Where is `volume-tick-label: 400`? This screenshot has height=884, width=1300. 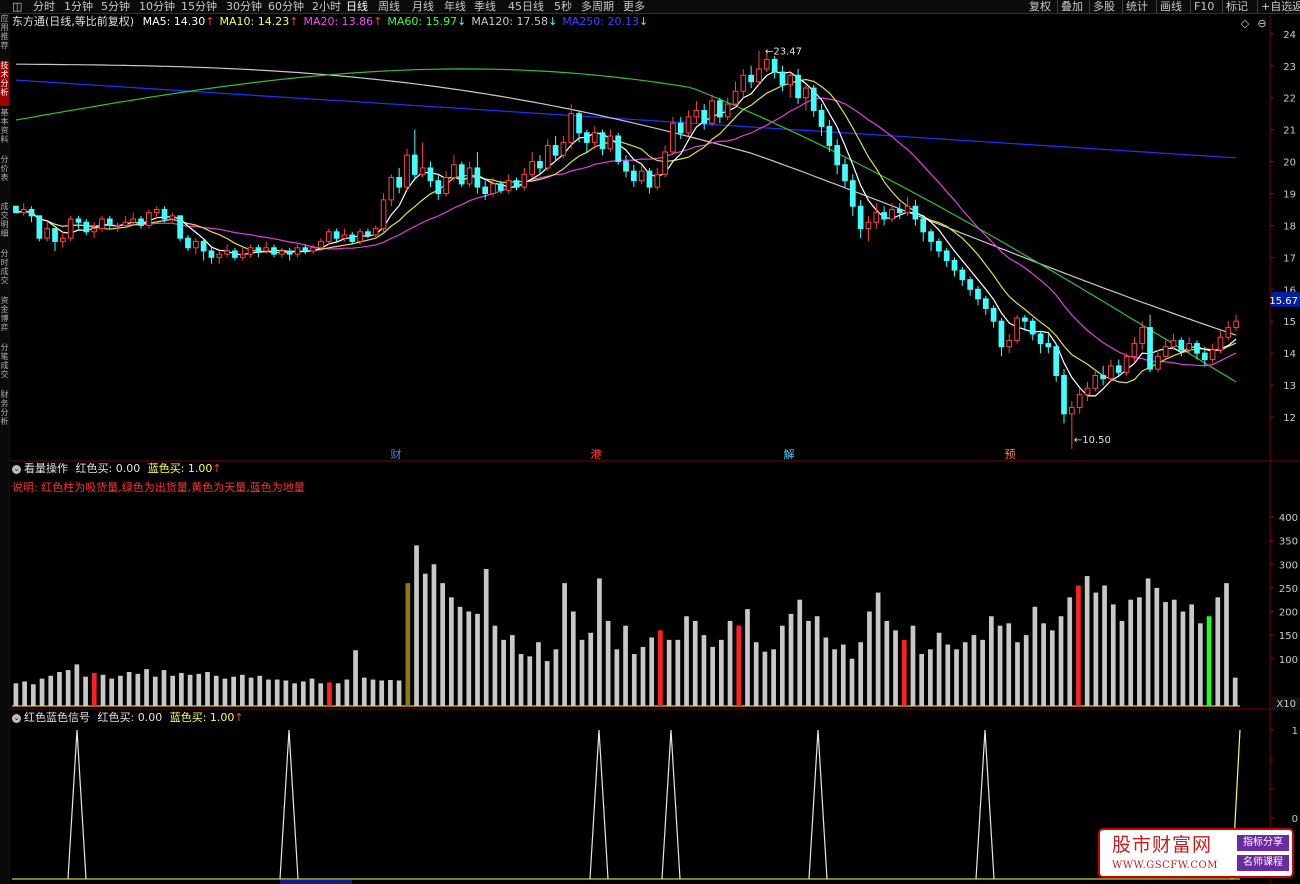
volume-tick-label: 400 is located at coordinates (1288, 518).